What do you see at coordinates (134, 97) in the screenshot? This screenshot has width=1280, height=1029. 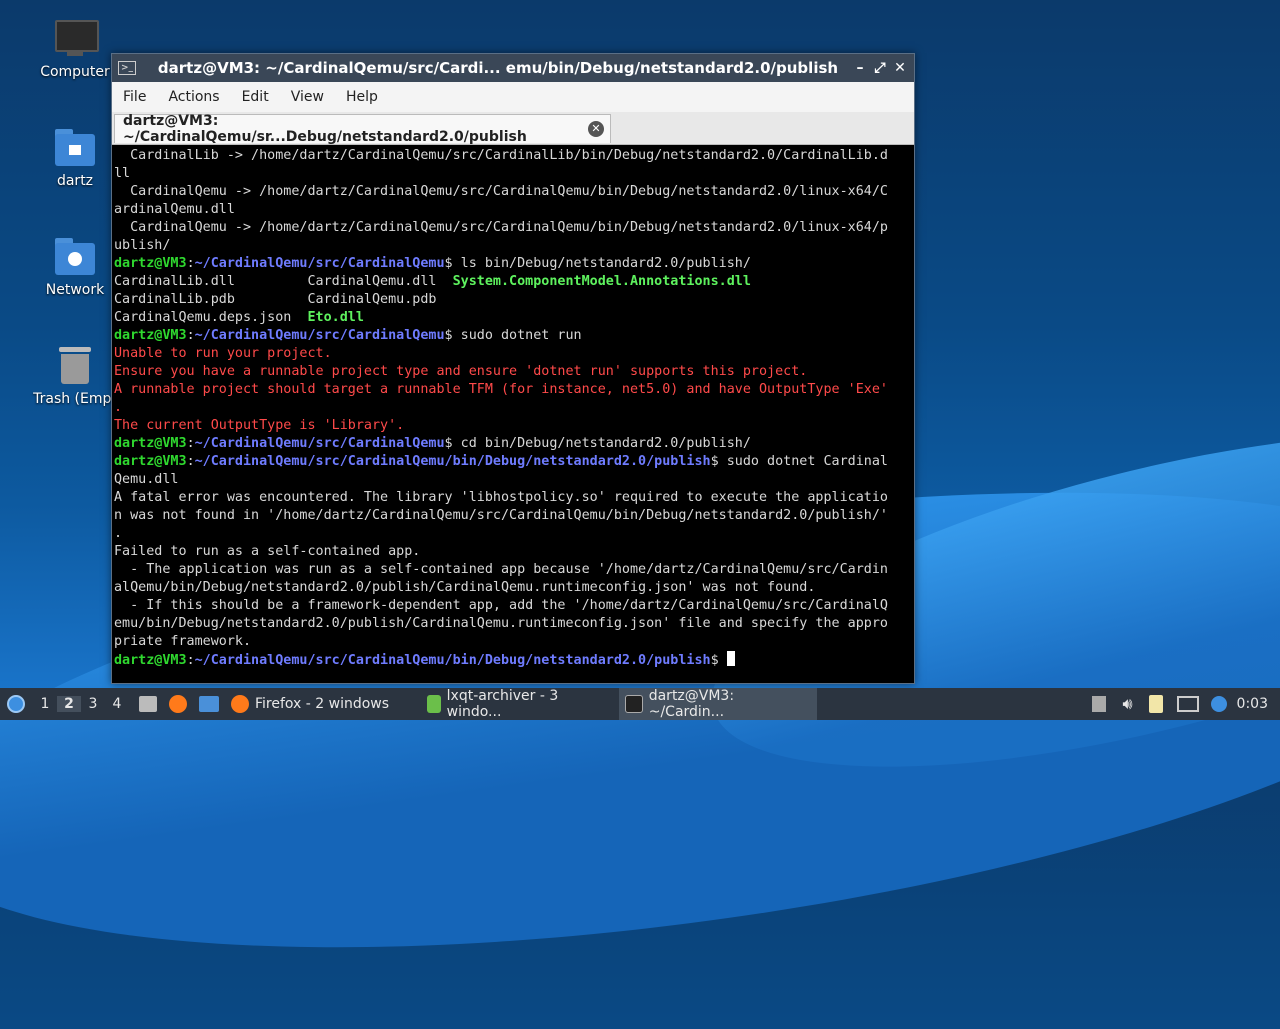 I see `menu-file: File` at bounding box center [134, 97].